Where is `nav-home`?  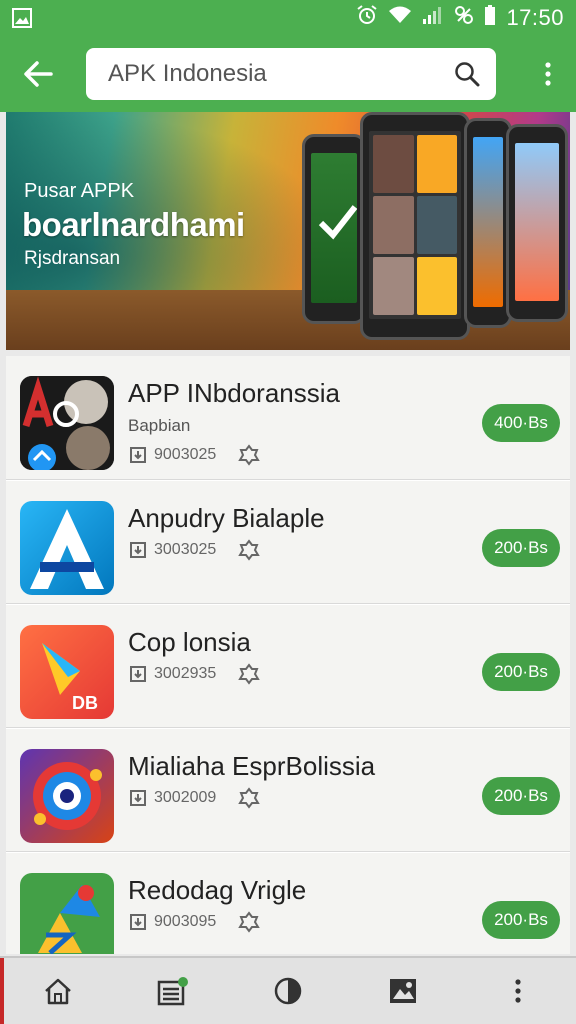 nav-home is located at coordinates (58, 991).